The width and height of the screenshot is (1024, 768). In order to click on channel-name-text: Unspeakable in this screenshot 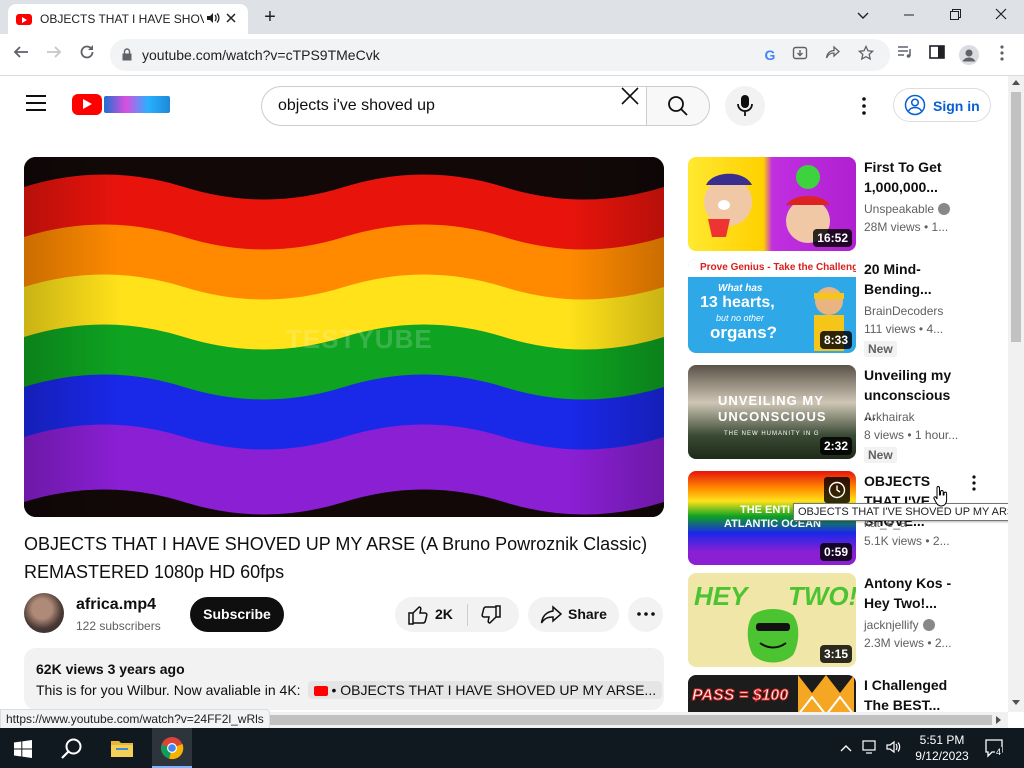, I will do `click(899, 209)`.